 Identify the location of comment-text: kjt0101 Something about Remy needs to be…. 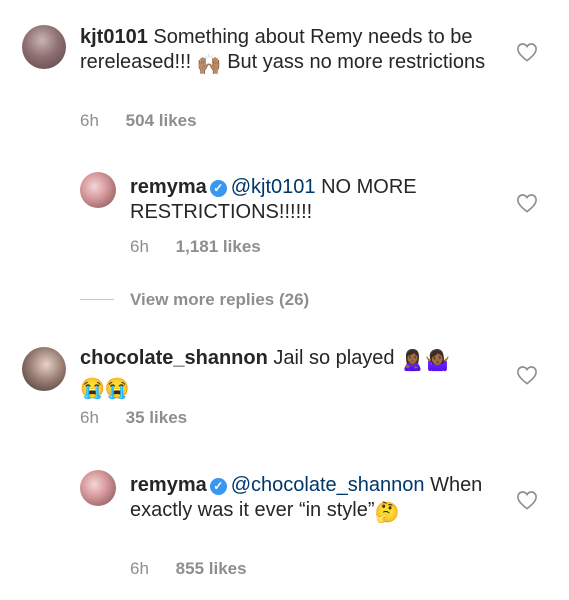
(290, 51).